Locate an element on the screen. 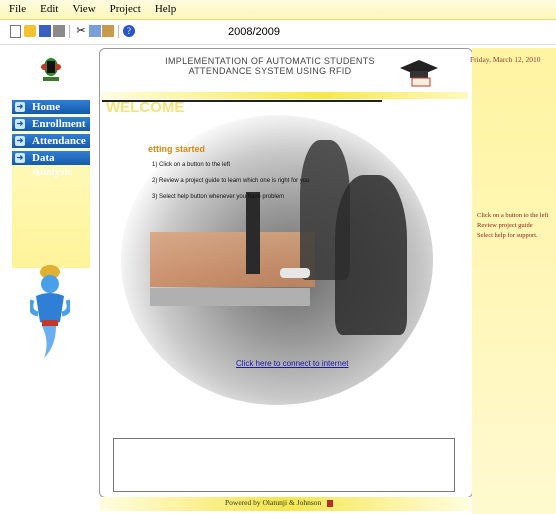 Image resolution: width=556 pixels, height=514 pixels. coat-of-arms-logo is located at coordinates (51, 69).